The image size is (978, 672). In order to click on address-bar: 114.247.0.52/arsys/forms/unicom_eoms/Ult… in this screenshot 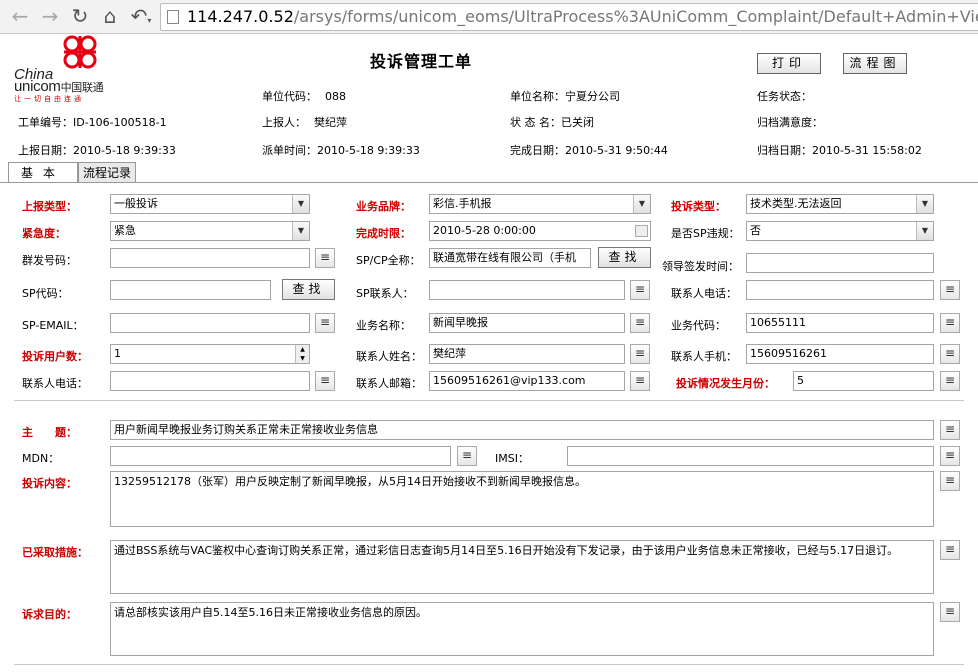, I will do `click(569, 17)`.